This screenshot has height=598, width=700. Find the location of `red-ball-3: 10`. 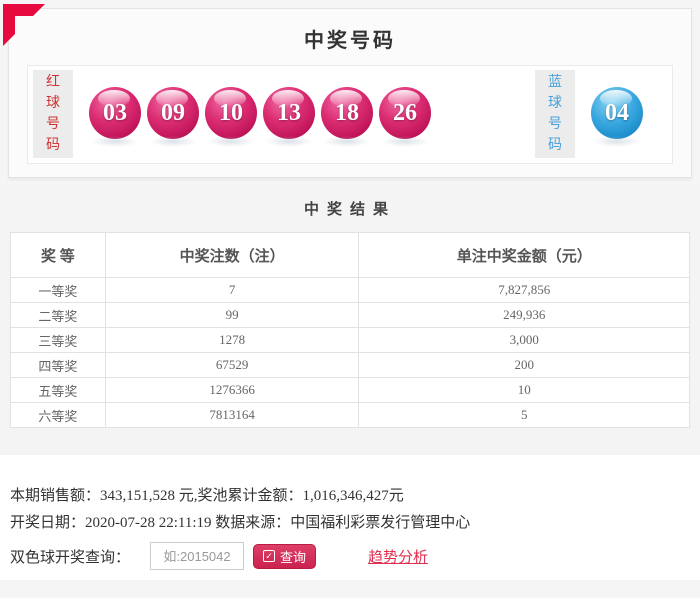

red-ball-3: 10 is located at coordinates (231, 117).